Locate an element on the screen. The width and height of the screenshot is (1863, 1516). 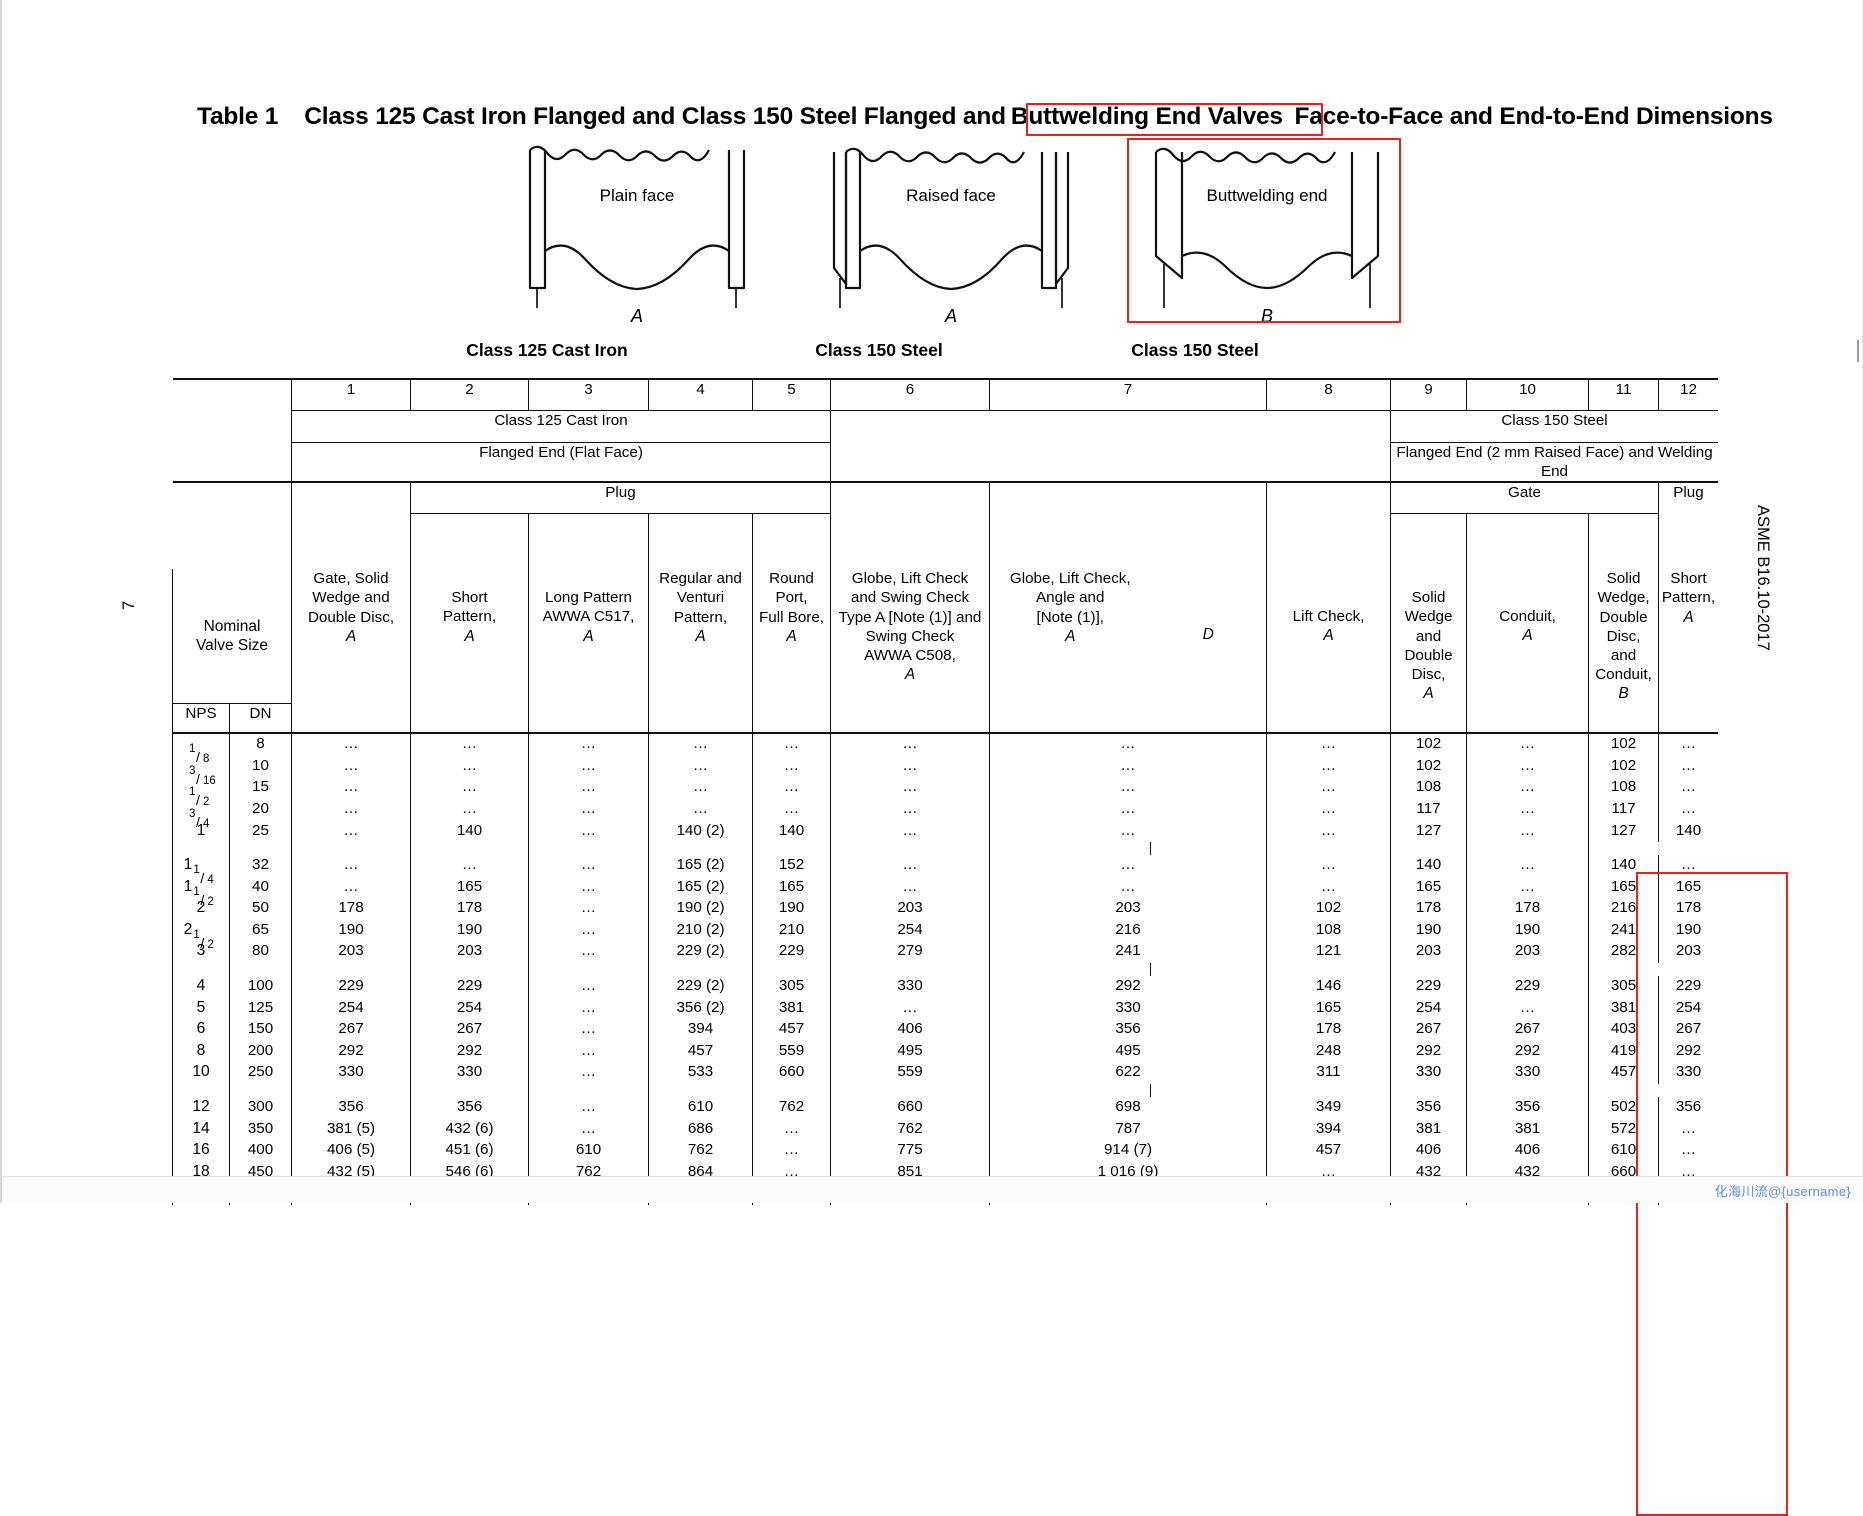
cell-col-9: 267 is located at coordinates (1429, 1030).